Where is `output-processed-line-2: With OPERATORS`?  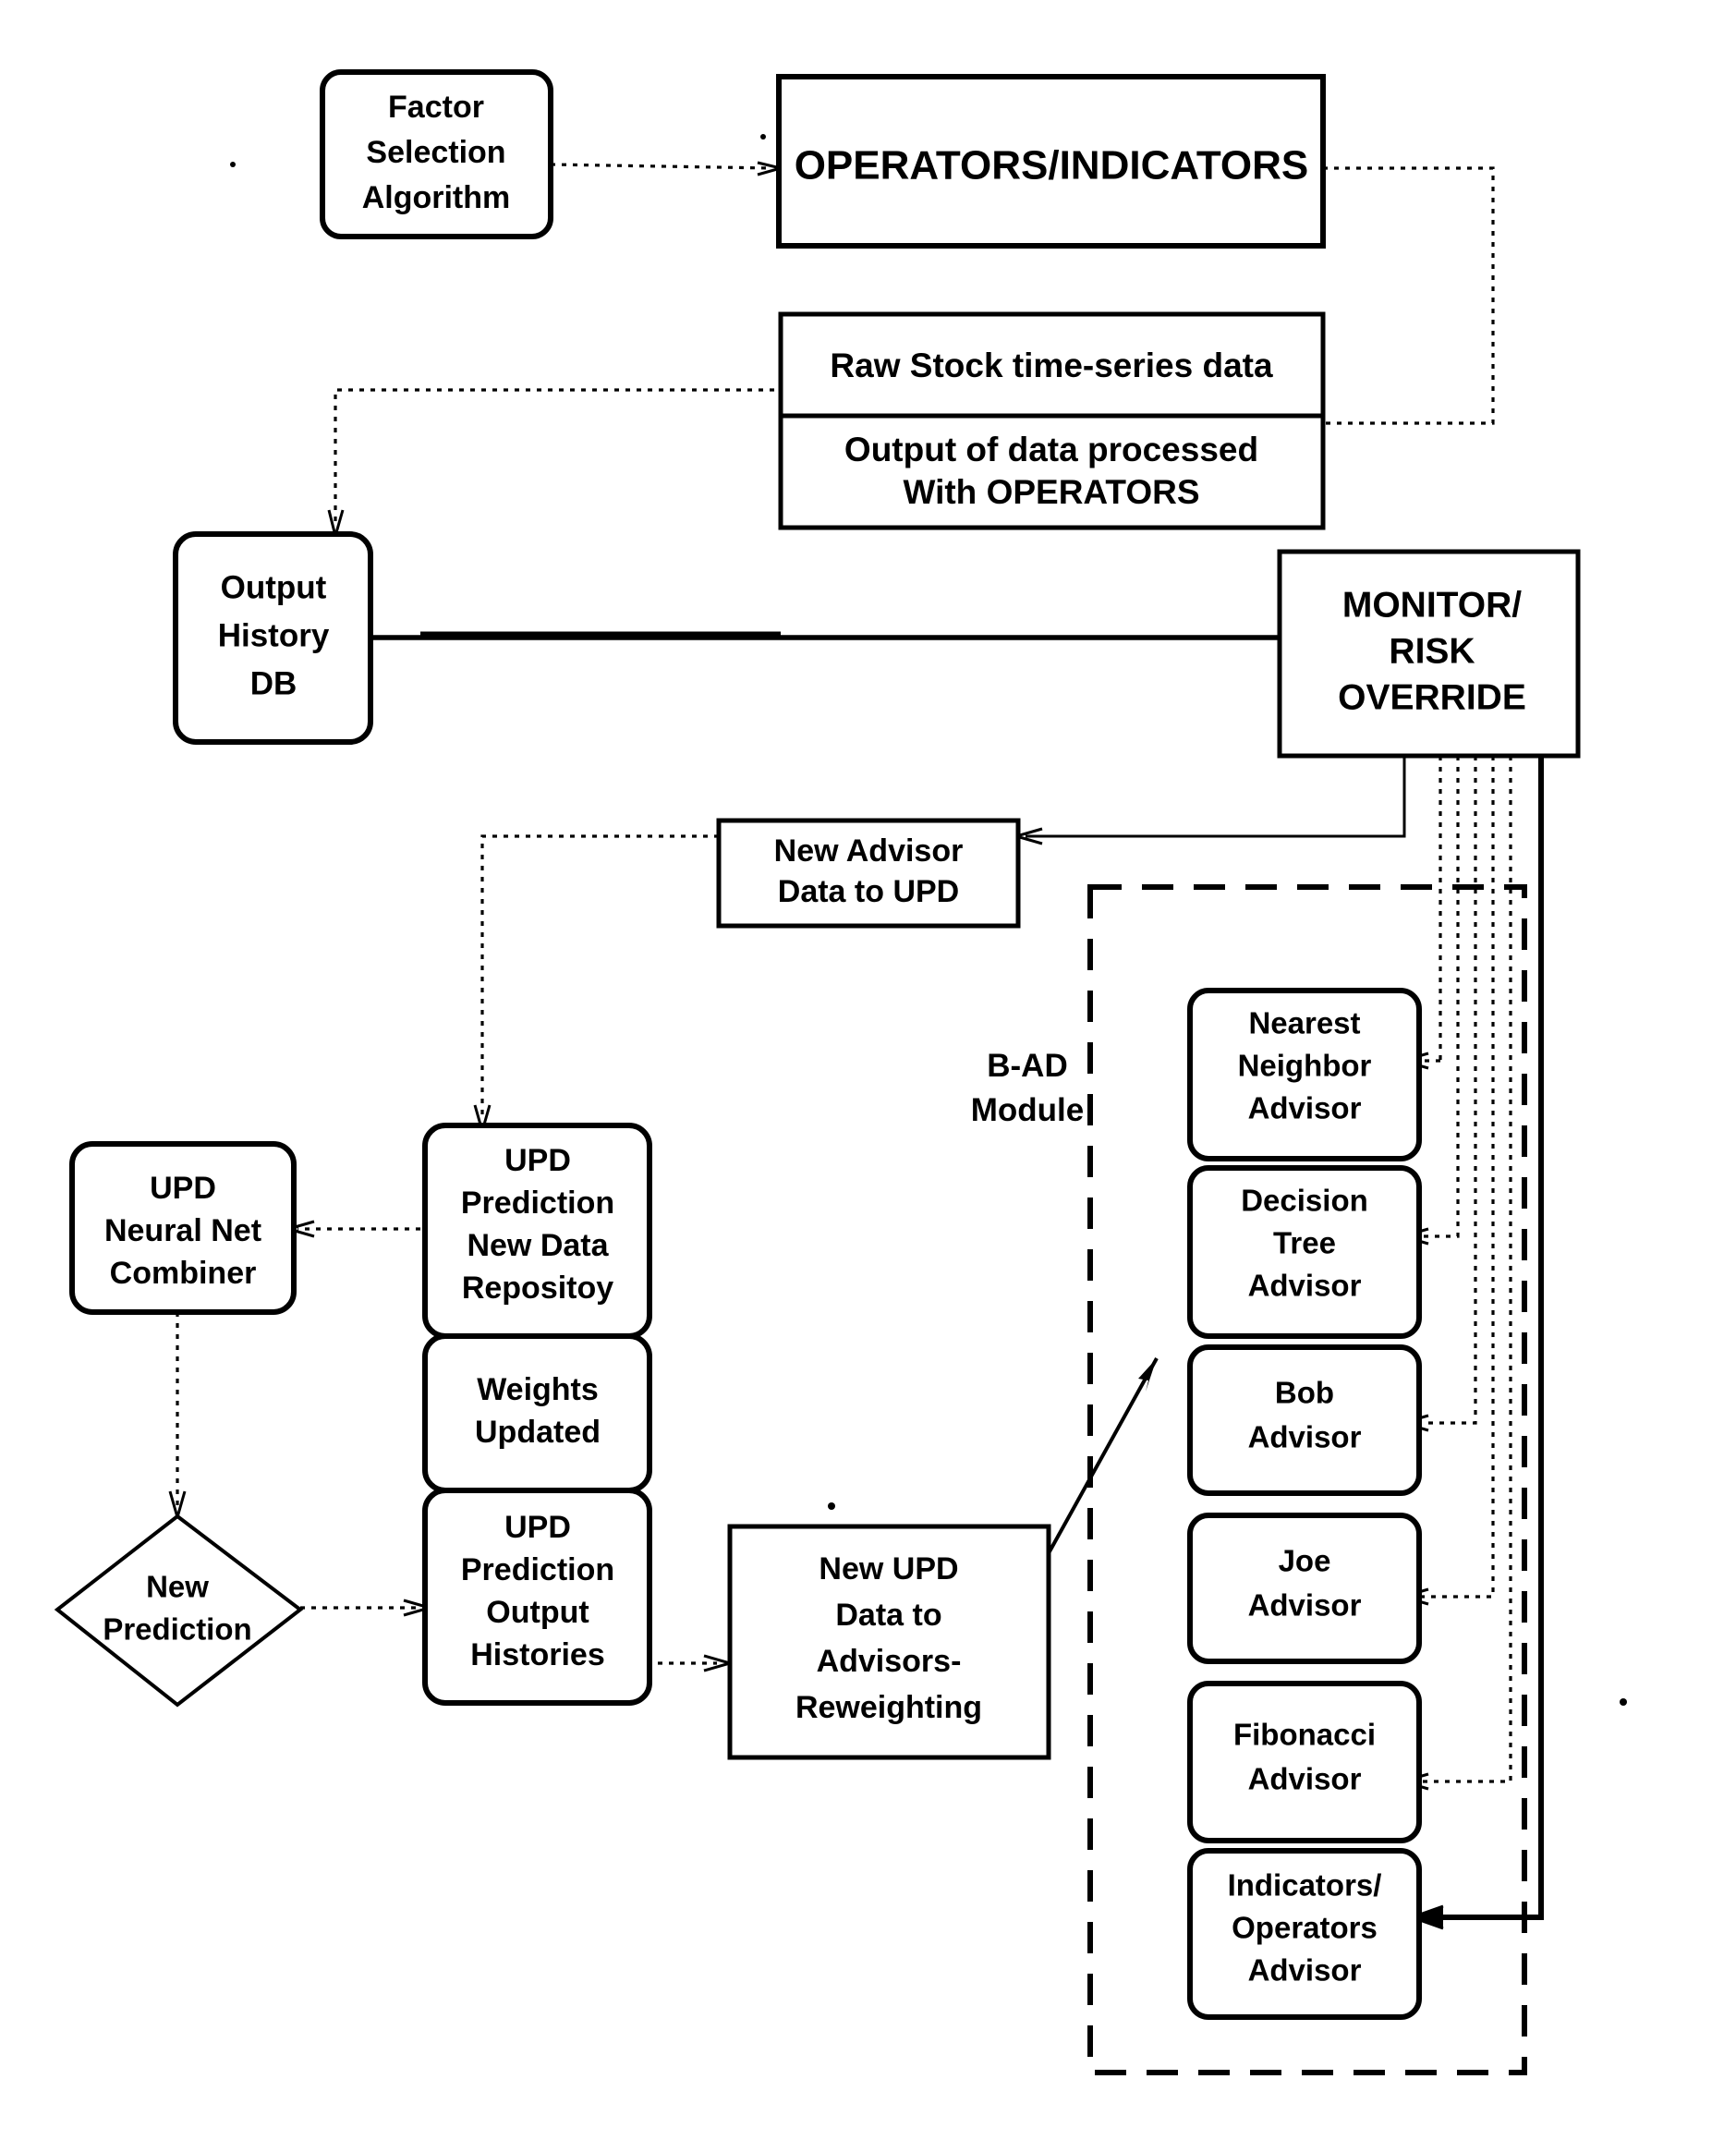 output-processed-line-2: With OPERATORS is located at coordinates (1051, 492).